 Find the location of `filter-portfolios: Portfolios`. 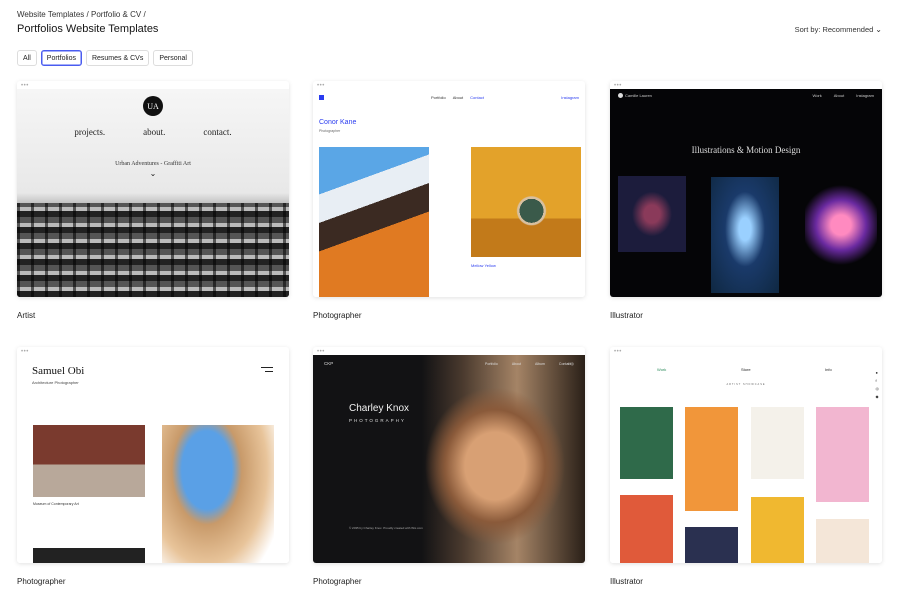

filter-portfolios: Portfolios is located at coordinates (61, 58).